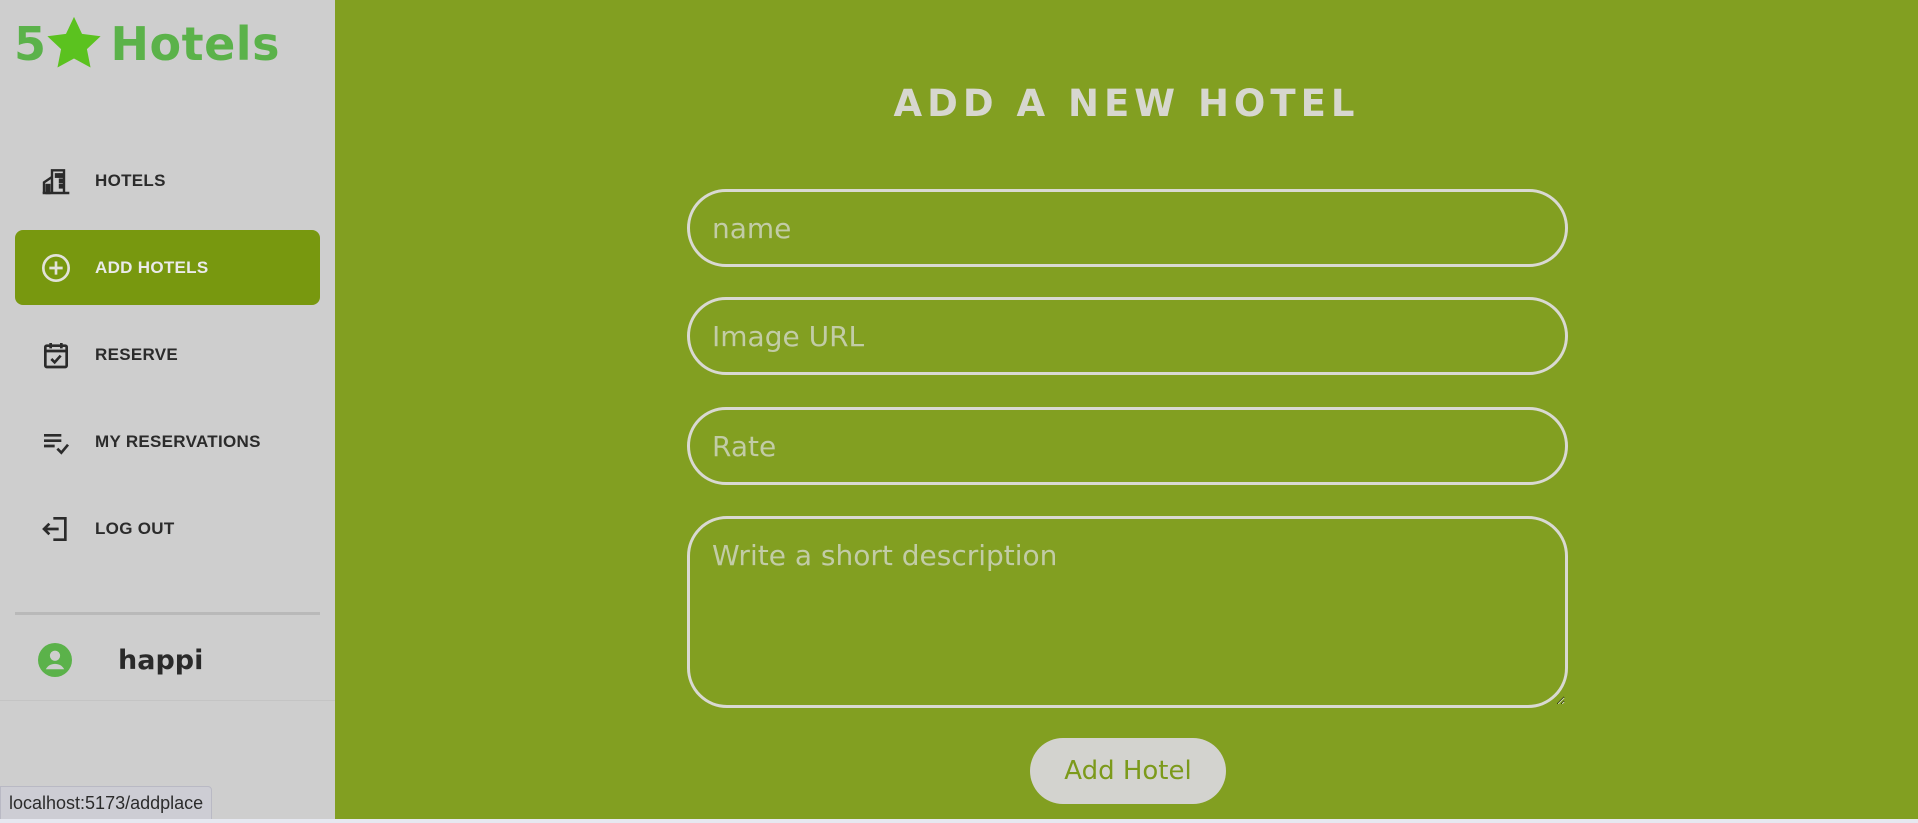  I want to click on building-icon, so click(56, 181).